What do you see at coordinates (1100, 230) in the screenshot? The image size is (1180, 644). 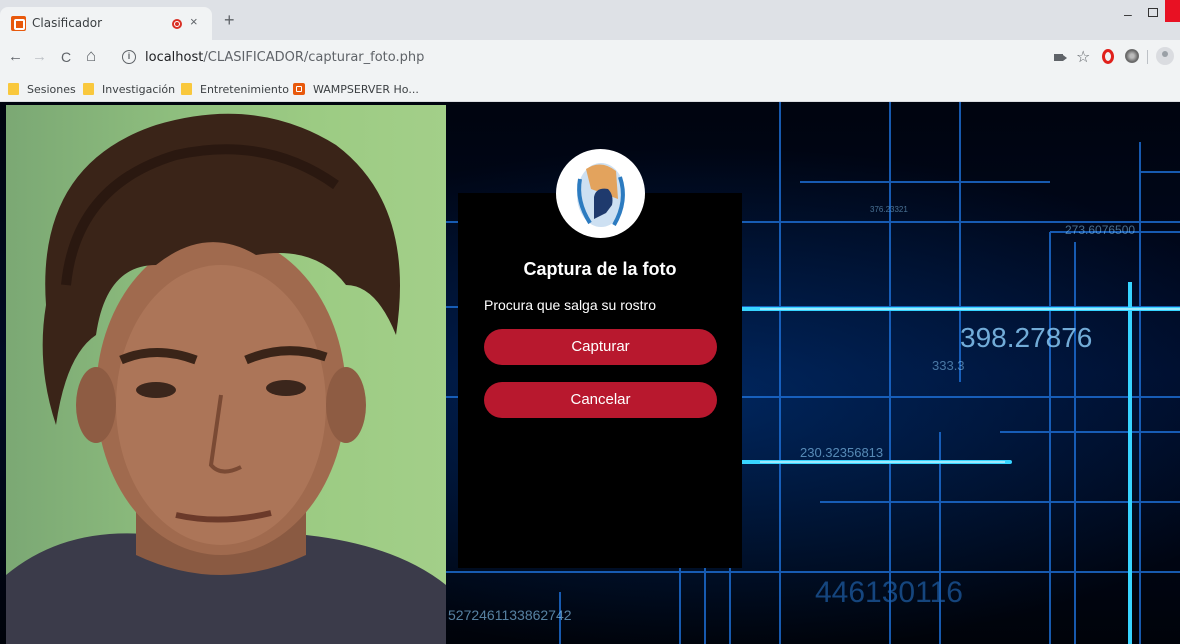 I see `bg-number: 273.6076500` at bounding box center [1100, 230].